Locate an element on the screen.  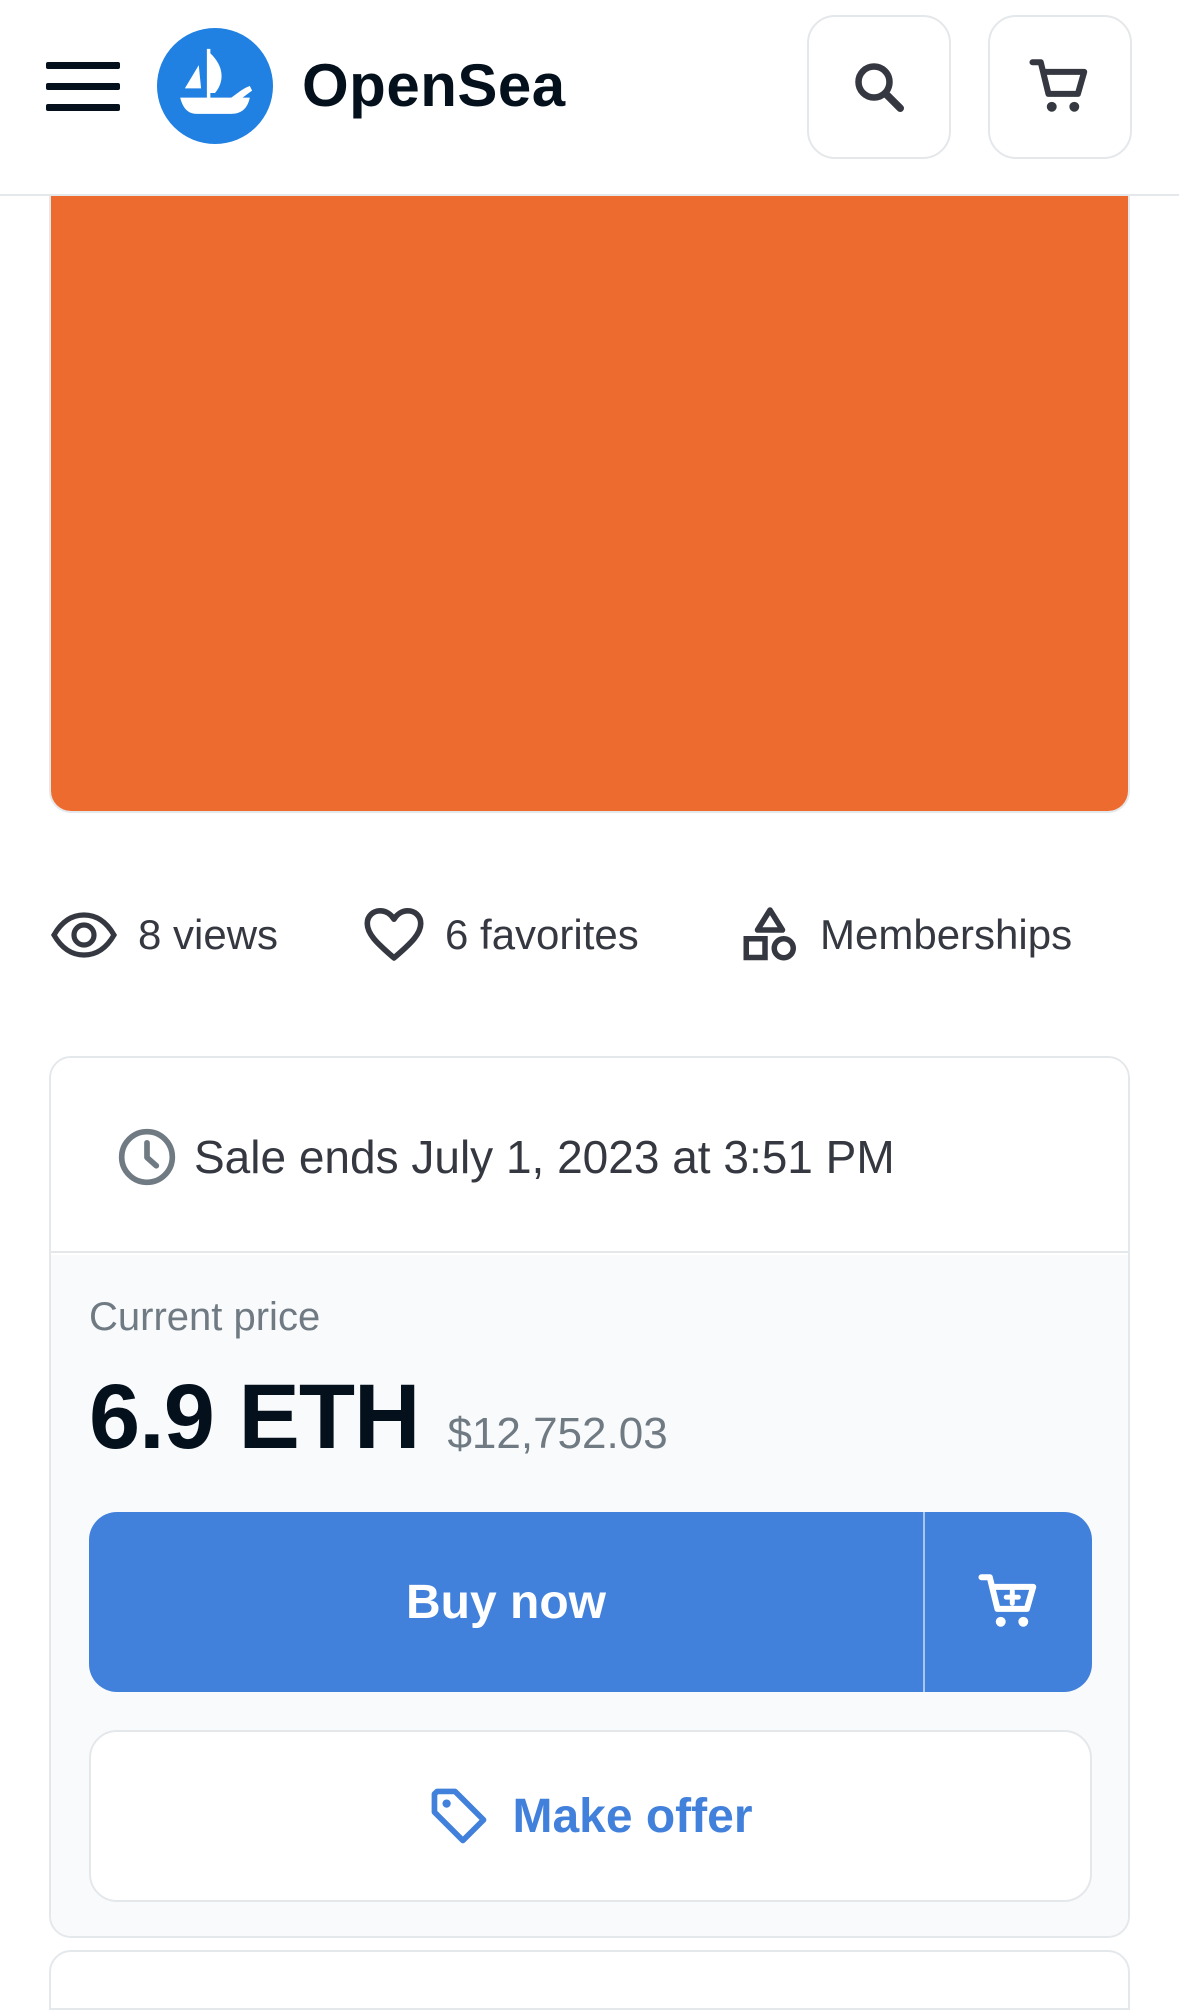
price-row: 6.9 ETH $12,752.03 is located at coordinates (378, 1416).